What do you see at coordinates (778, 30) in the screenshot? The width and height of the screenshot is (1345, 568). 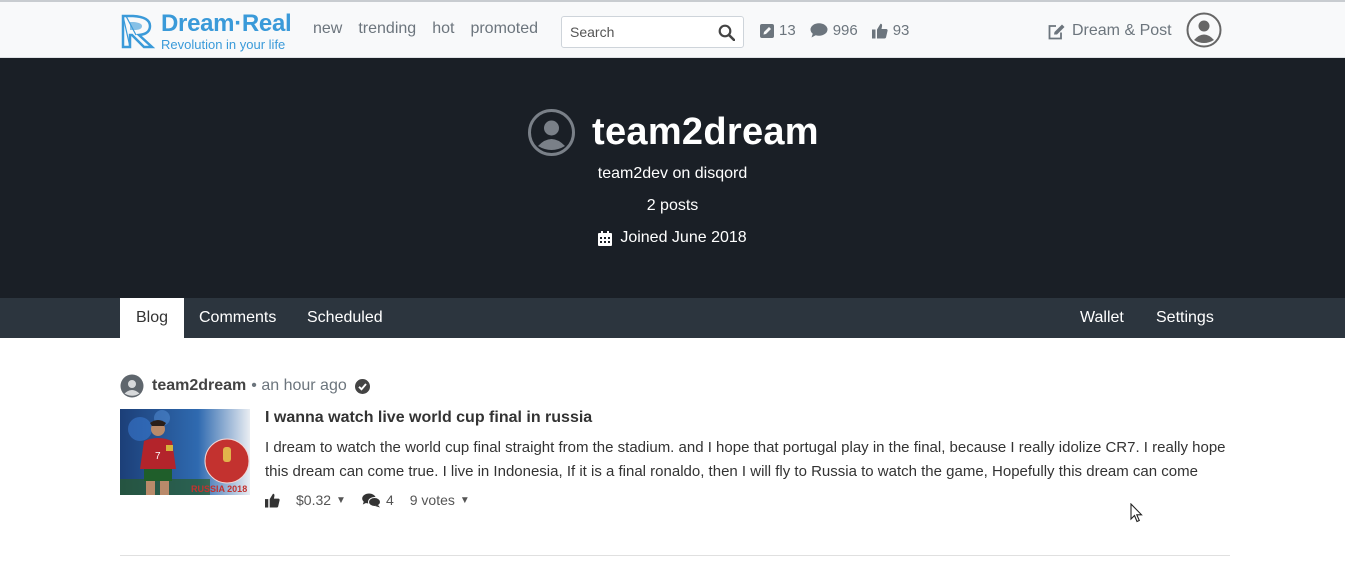 I see `stat-posts: 13` at bounding box center [778, 30].